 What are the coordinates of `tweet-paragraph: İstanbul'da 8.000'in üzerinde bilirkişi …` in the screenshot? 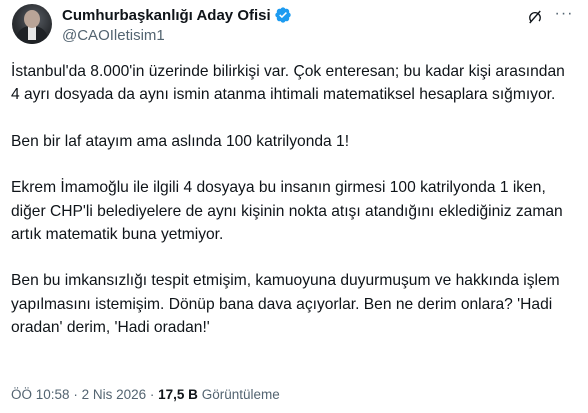 It's located at (288, 83).